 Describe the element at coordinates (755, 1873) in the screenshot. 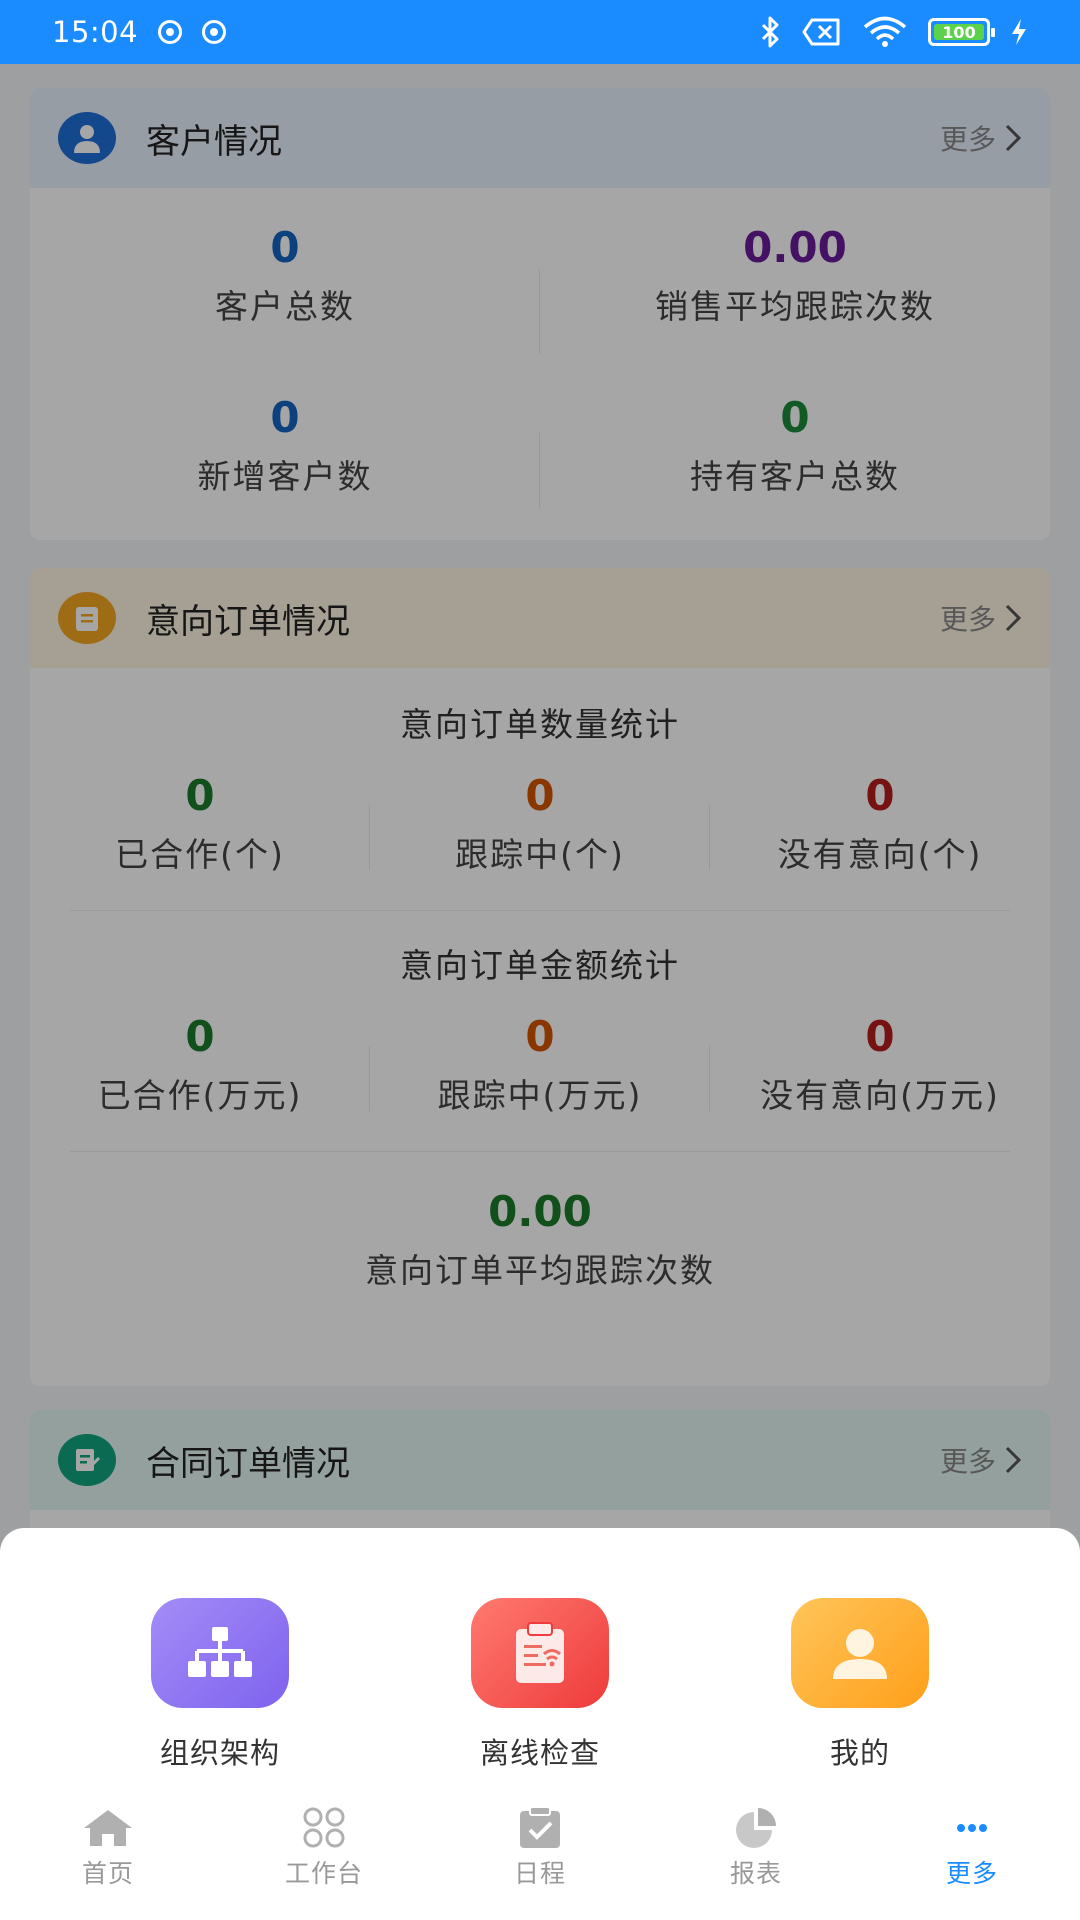

I see `tab-label: 报表` at that location.